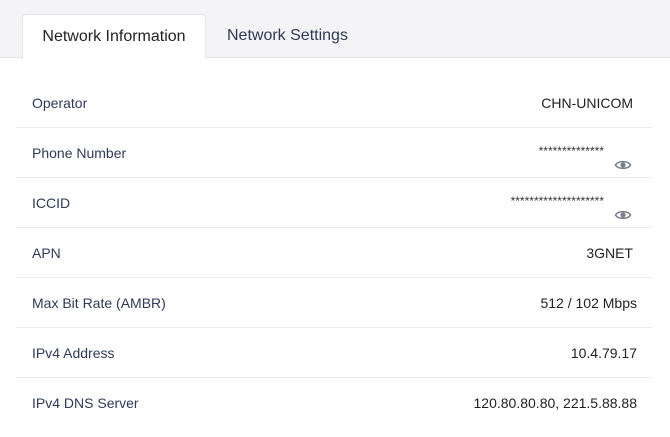 This screenshot has height=437, width=670. I want to click on ipv4-dns-label: IPv4 DNS Server, so click(85, 403).